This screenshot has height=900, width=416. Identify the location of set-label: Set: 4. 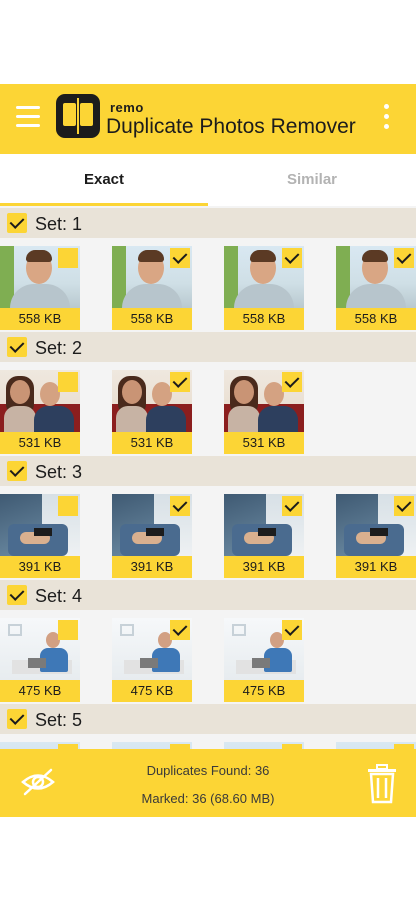
(59, 596).